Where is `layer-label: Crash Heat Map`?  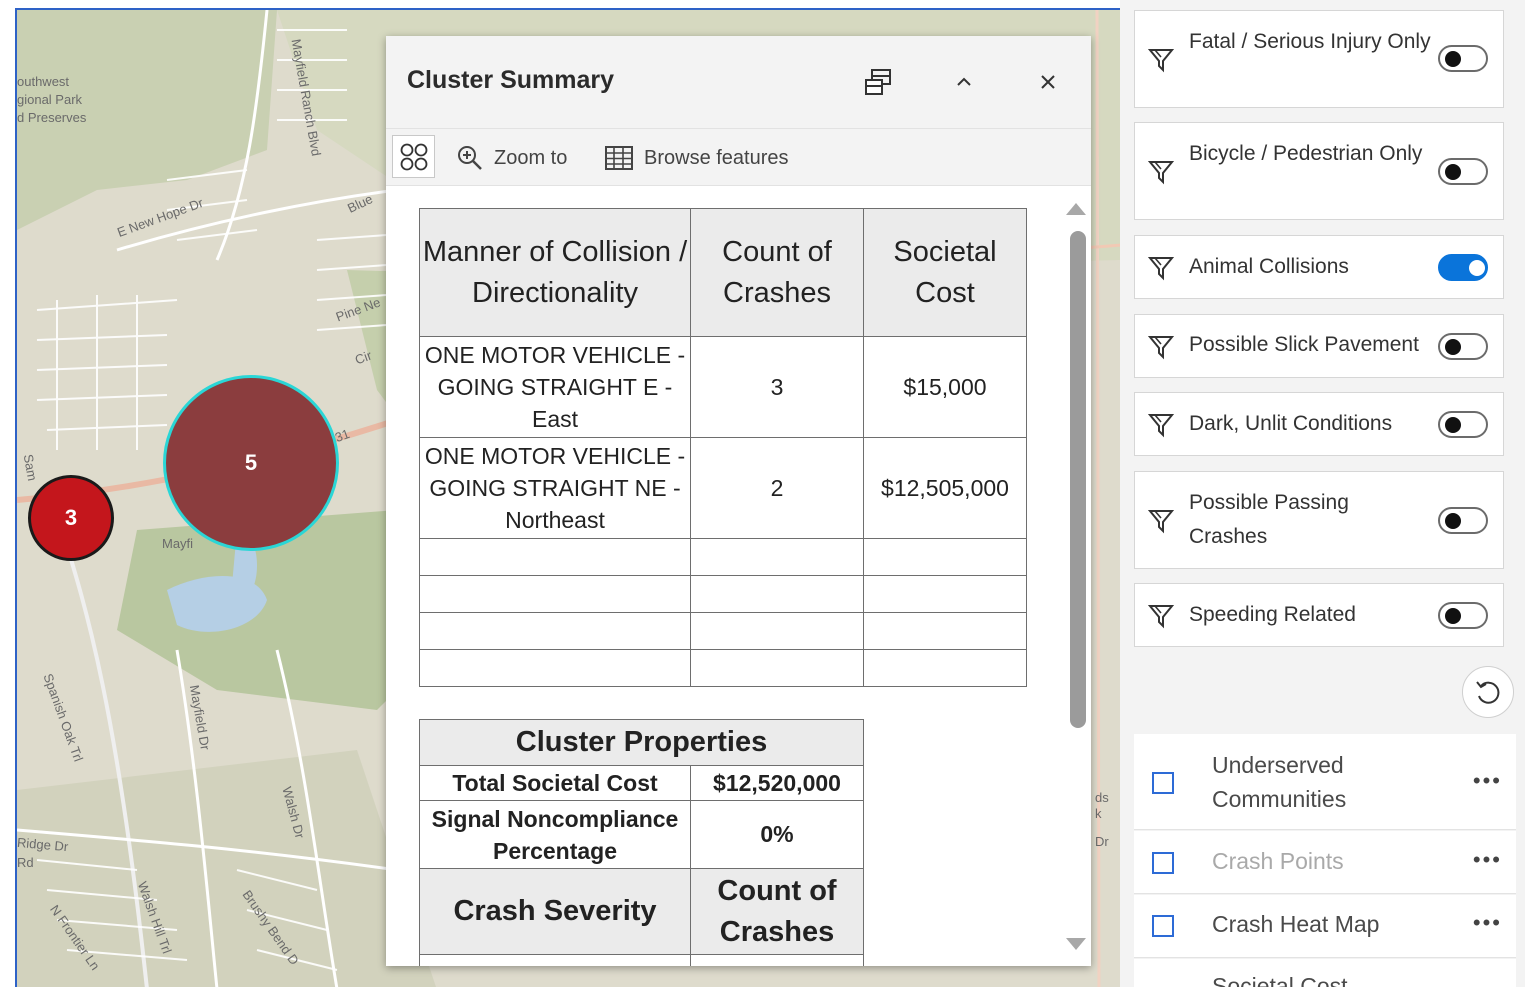 layer-label: Crash Heat Map is located at coordinates (1296, 924).